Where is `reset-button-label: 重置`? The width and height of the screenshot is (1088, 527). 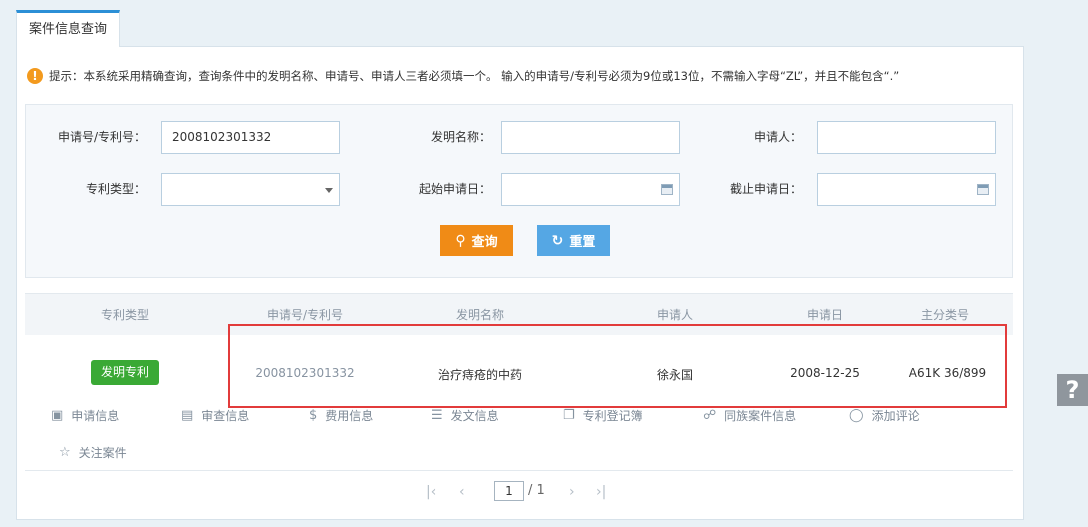 reset-button-label: 重置 is located at coordinates (582, 242).